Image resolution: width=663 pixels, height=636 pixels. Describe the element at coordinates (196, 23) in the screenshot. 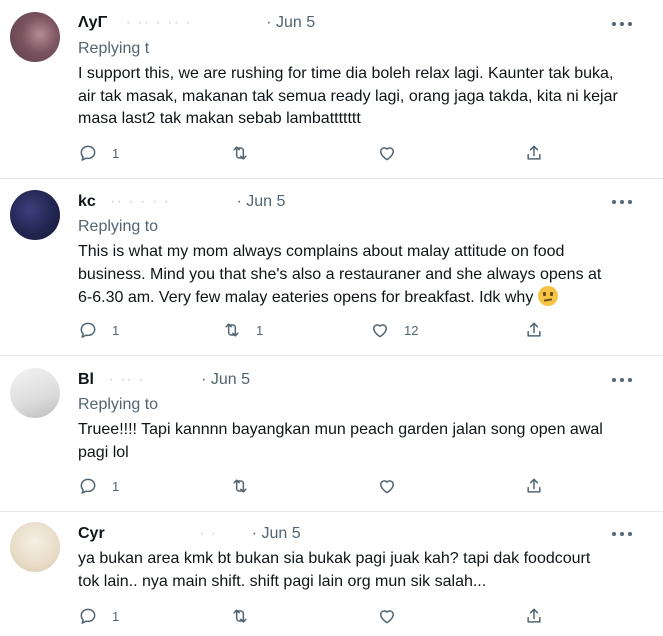

I see `tweet-header: ΛyΓ · ·· · ·· · · Jun 5` at that location.